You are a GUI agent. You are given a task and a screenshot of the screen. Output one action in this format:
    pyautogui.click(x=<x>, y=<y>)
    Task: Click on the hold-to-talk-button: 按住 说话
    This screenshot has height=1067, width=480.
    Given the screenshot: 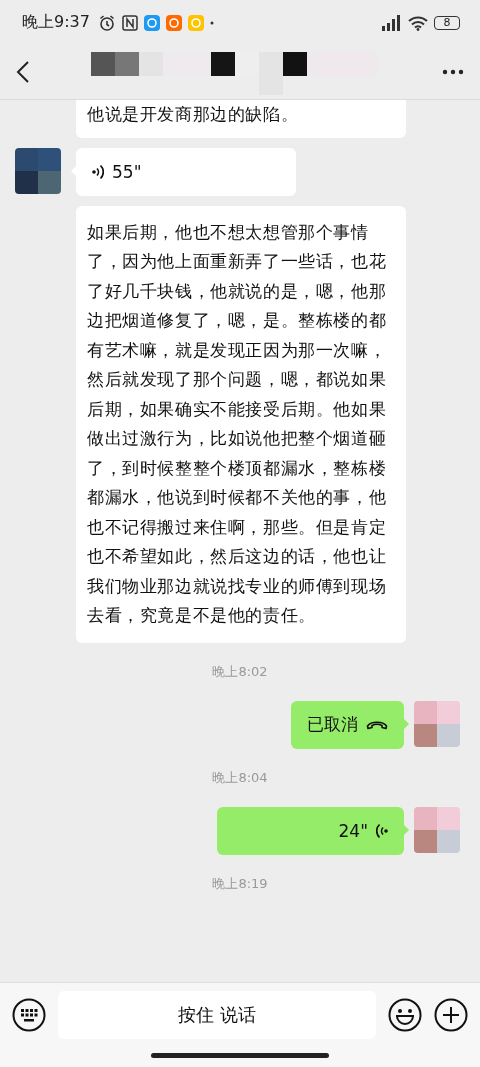 What is the action you would take?
    pyautogui.click(x=217, y=1015)
    